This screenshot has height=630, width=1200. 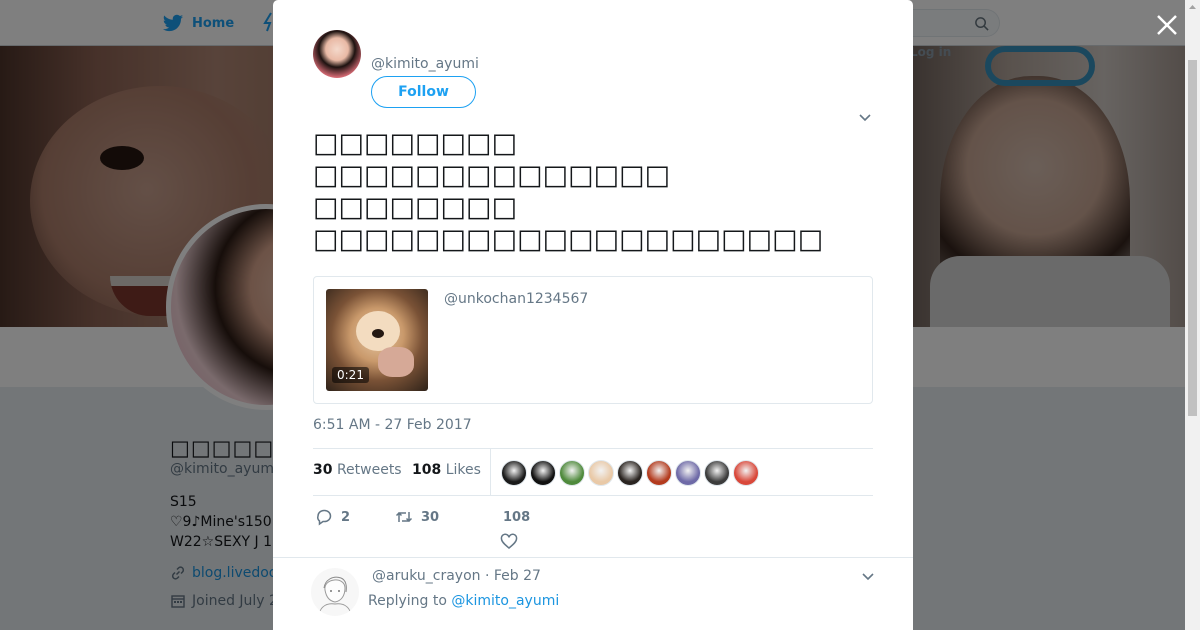 What do you see at coordinates (425, 64) in the screenshot?
I see `tweet-author-handle: @kimito_ayumi` at bounding box center [425, 64].